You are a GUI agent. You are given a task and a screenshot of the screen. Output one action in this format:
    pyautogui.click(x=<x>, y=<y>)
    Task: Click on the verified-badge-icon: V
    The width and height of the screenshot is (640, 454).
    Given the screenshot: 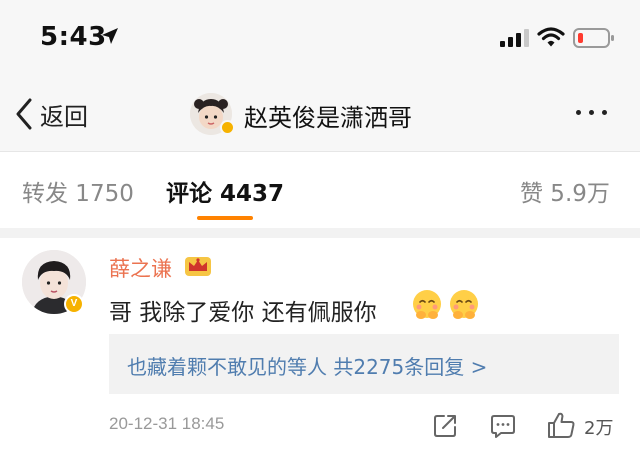 What is the action you would take?
    pyautogui.click(x=74, y=304)
    